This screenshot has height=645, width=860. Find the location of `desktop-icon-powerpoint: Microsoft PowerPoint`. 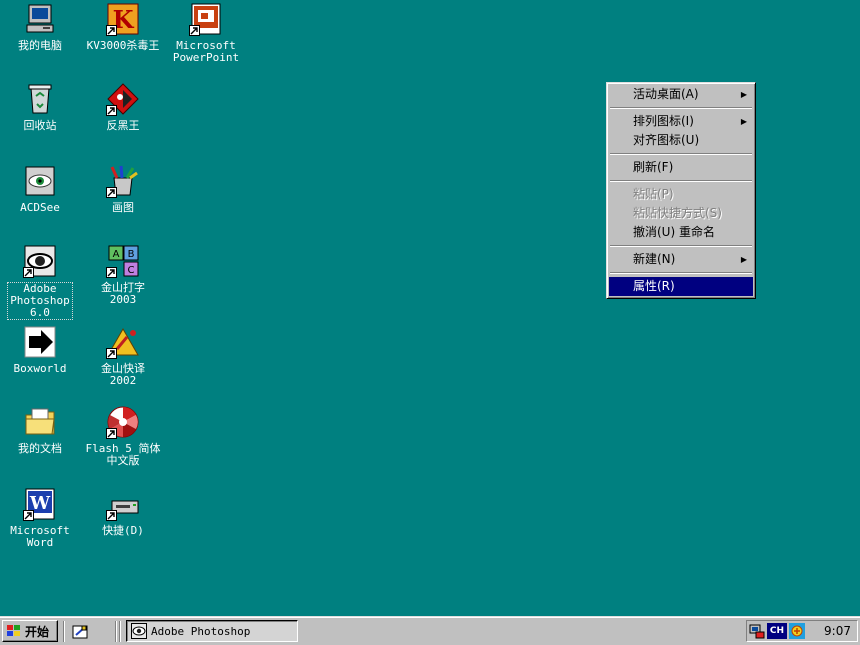

desktop-icon-powerpoint: Microsoft PowerPoint is located at coordinates (206, 33).